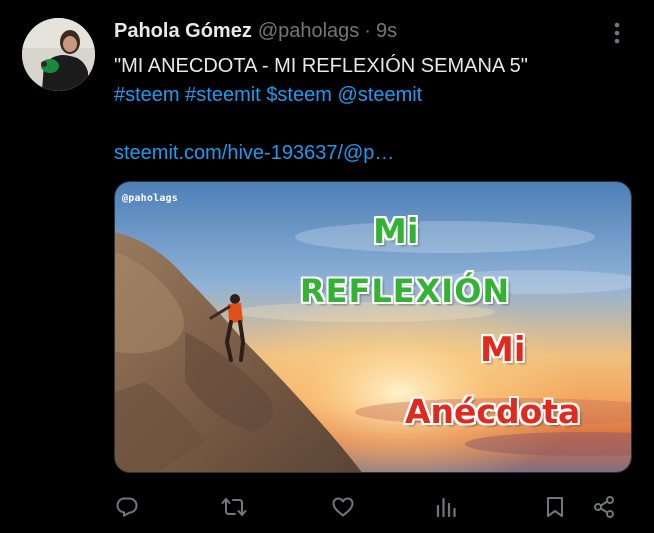  I want to click on bookmark-button, so click(555, 507).